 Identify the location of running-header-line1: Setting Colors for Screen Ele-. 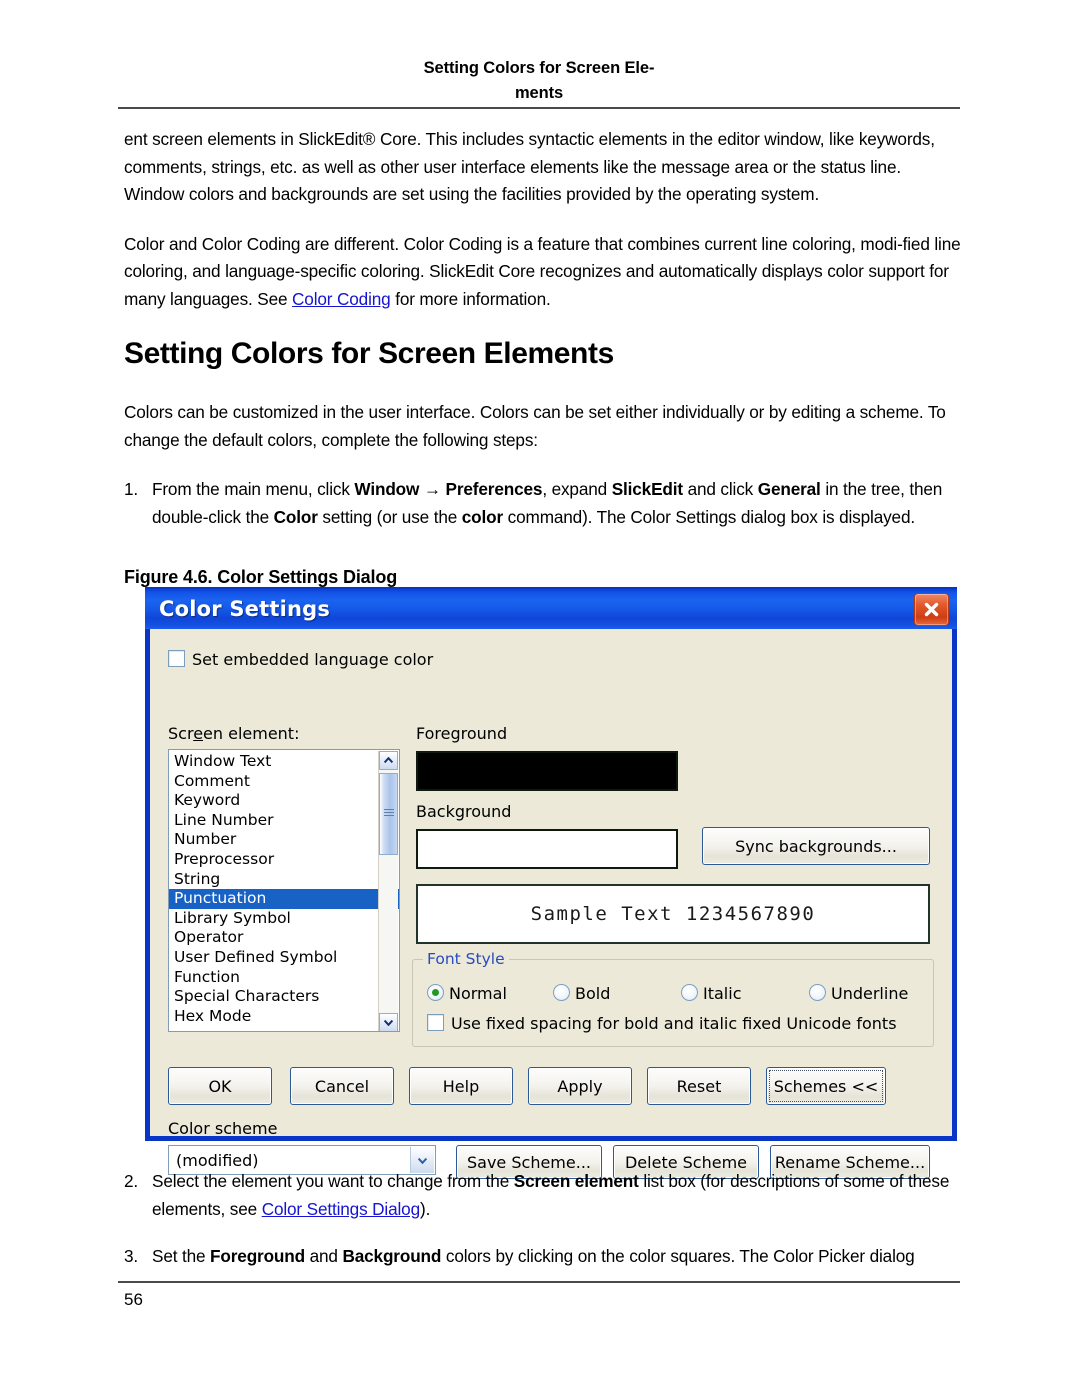
(539, 68).